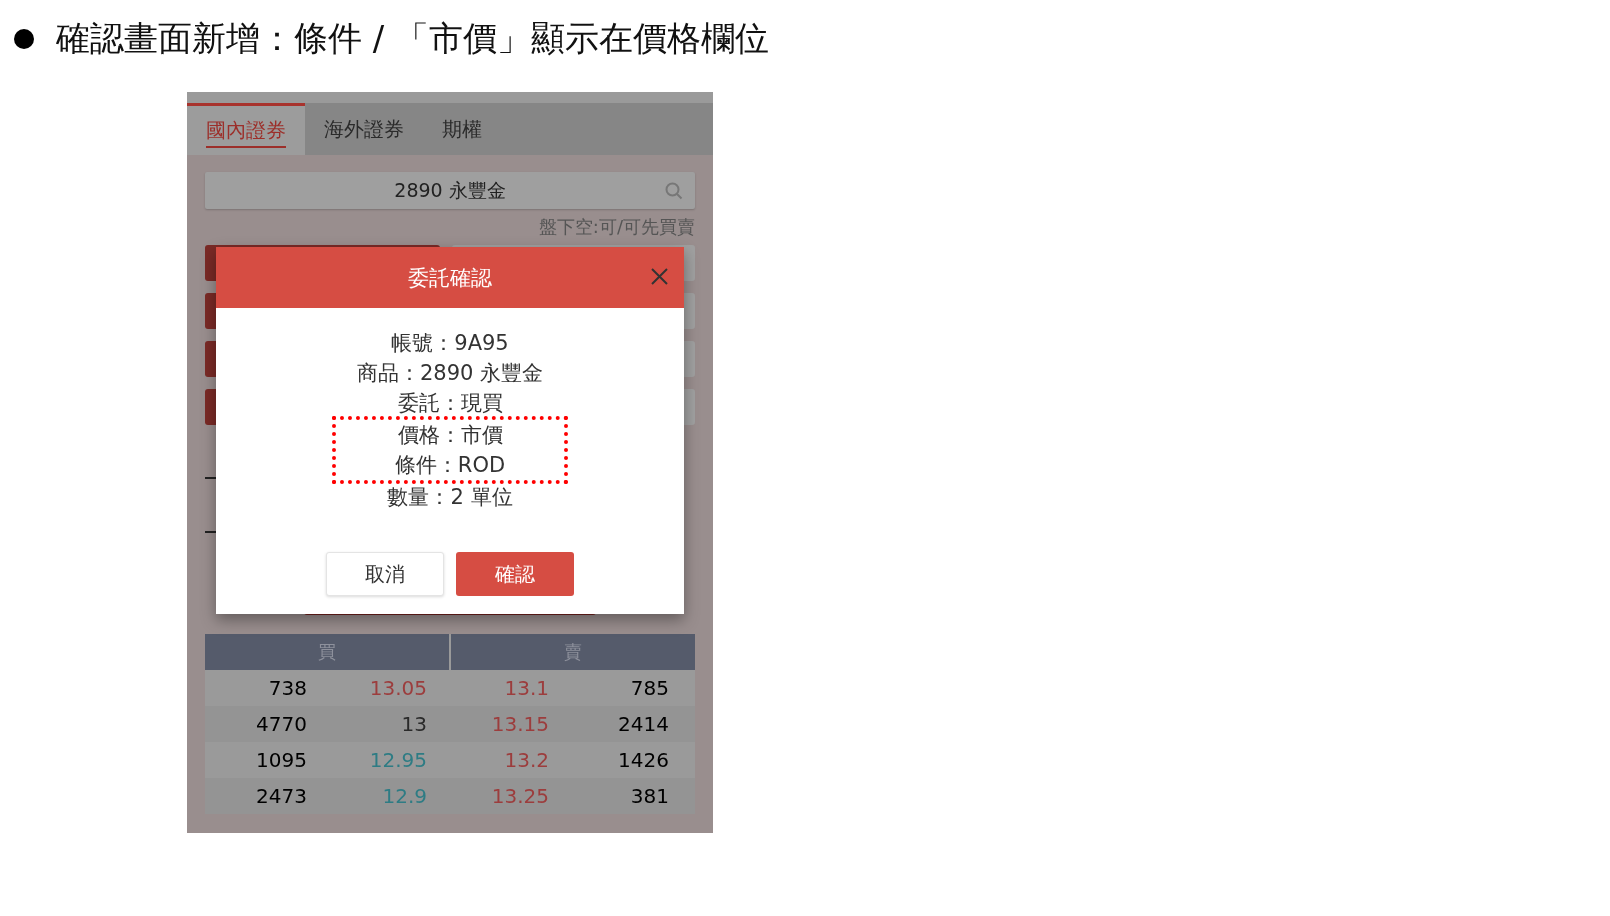 The width and height of the screenshot is (1610, 916). I want to click on close-icon, so click(659, 276).